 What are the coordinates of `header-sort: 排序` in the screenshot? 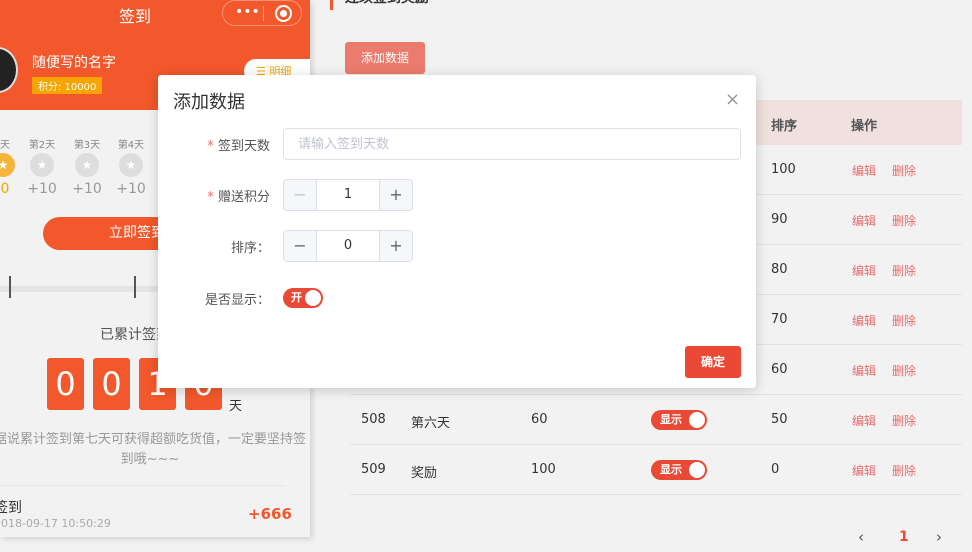 It's located at (784, 126).